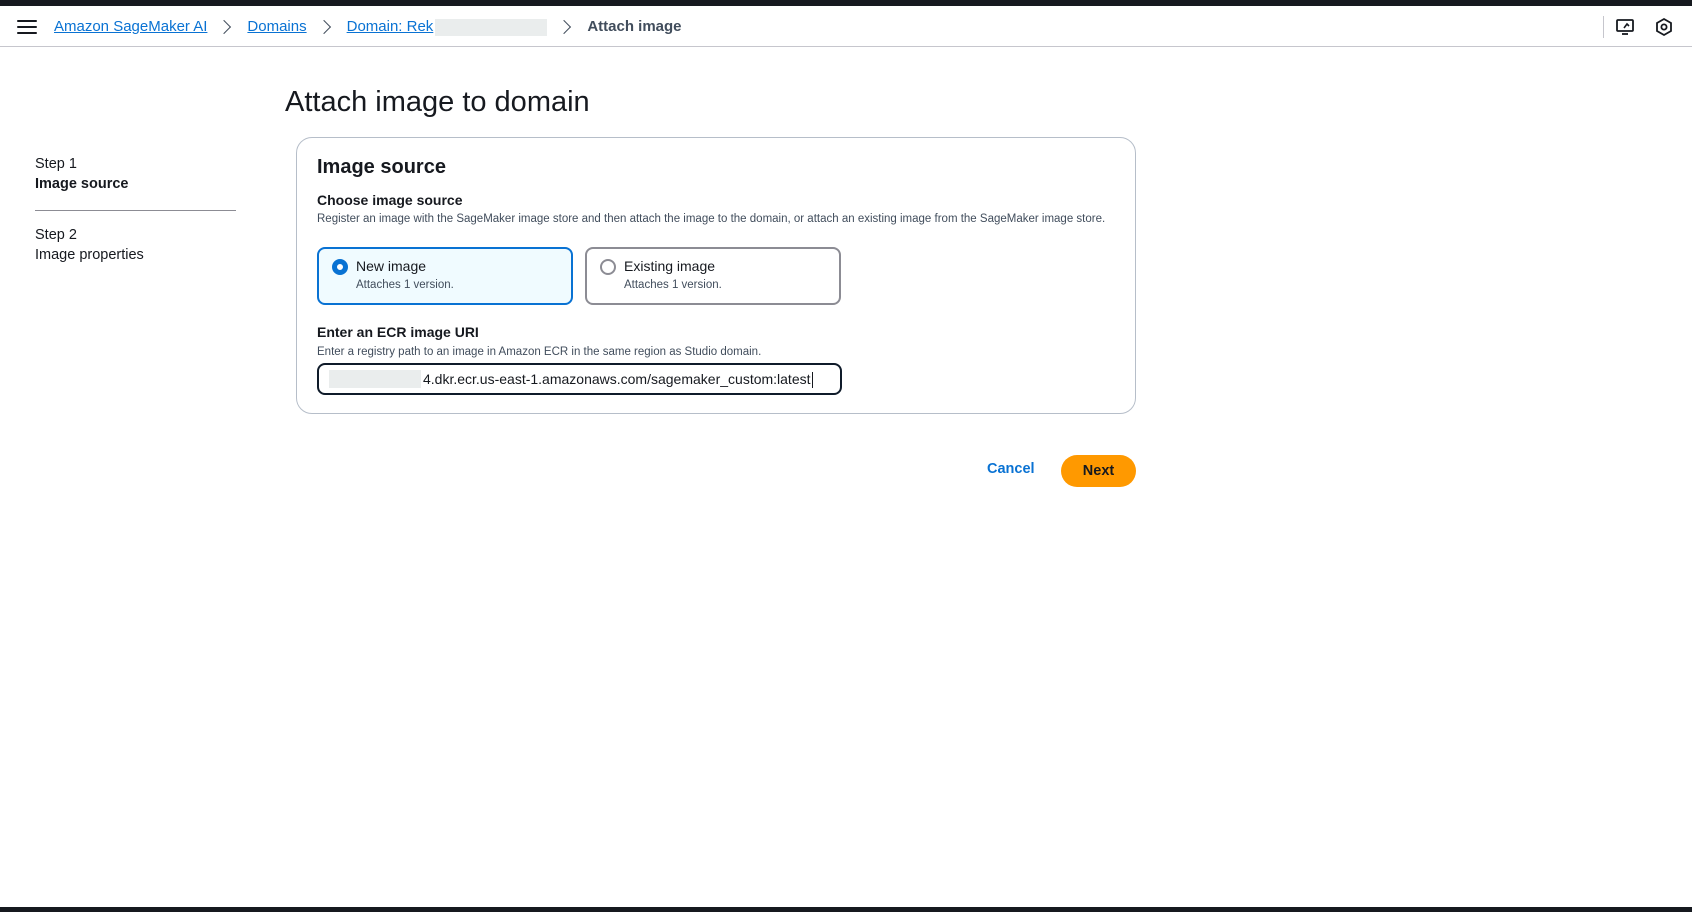 This screenshot has height=912, width=1692. What do you see at coordinates (1625, 27) in the screenshot?
I see `display-icon` at bounding box center [1625, 27].